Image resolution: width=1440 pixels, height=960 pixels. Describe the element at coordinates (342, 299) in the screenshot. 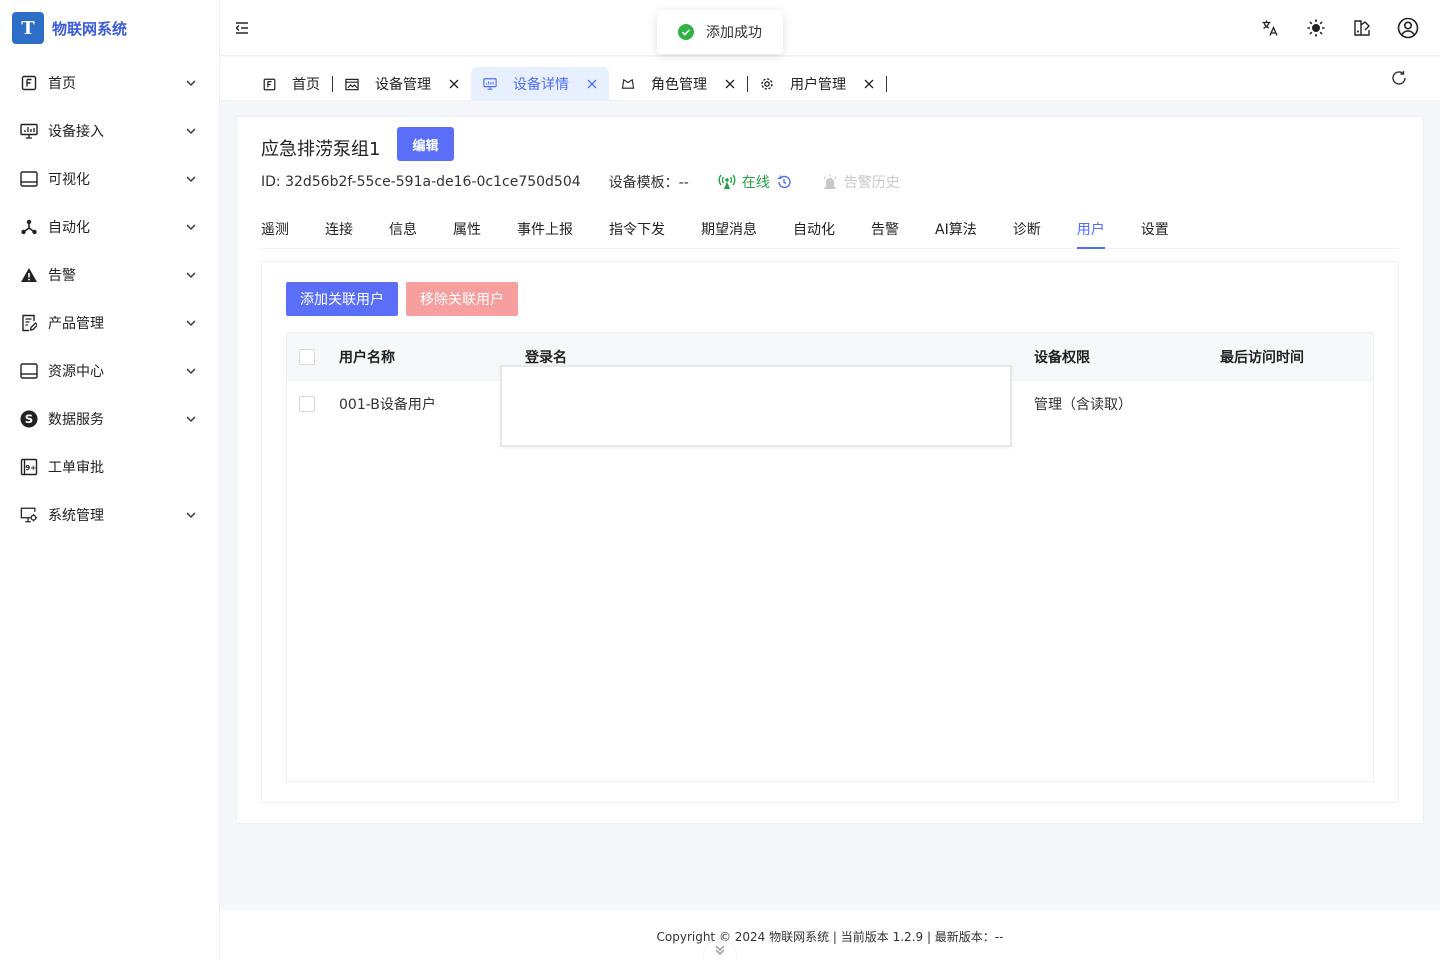

I see `add-linked-user-button: 添加关联用户` at that location.